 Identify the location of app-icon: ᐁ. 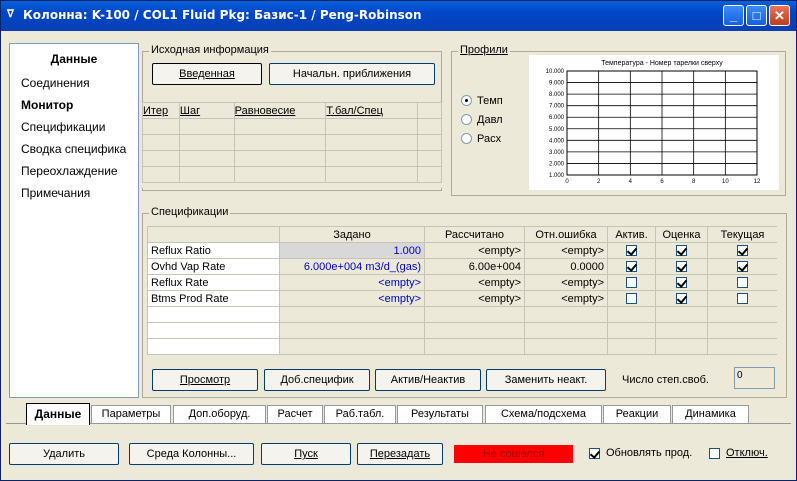
(10, 14).